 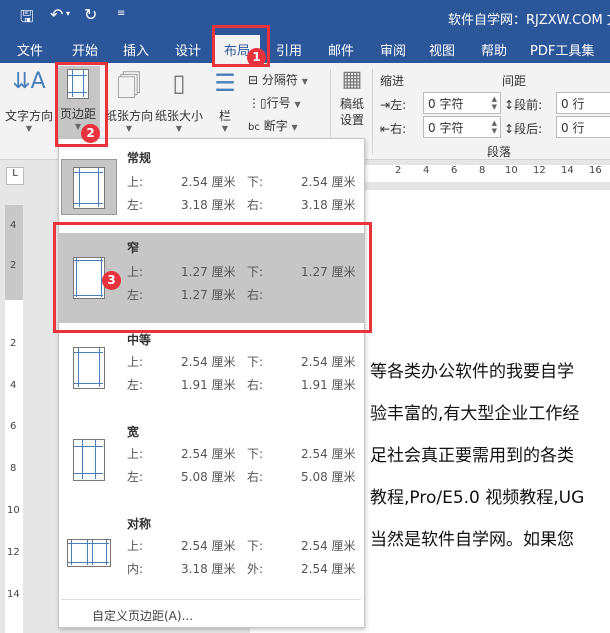 I want to click on text-direction-label: 文字方向, so click(x=28, y=116).